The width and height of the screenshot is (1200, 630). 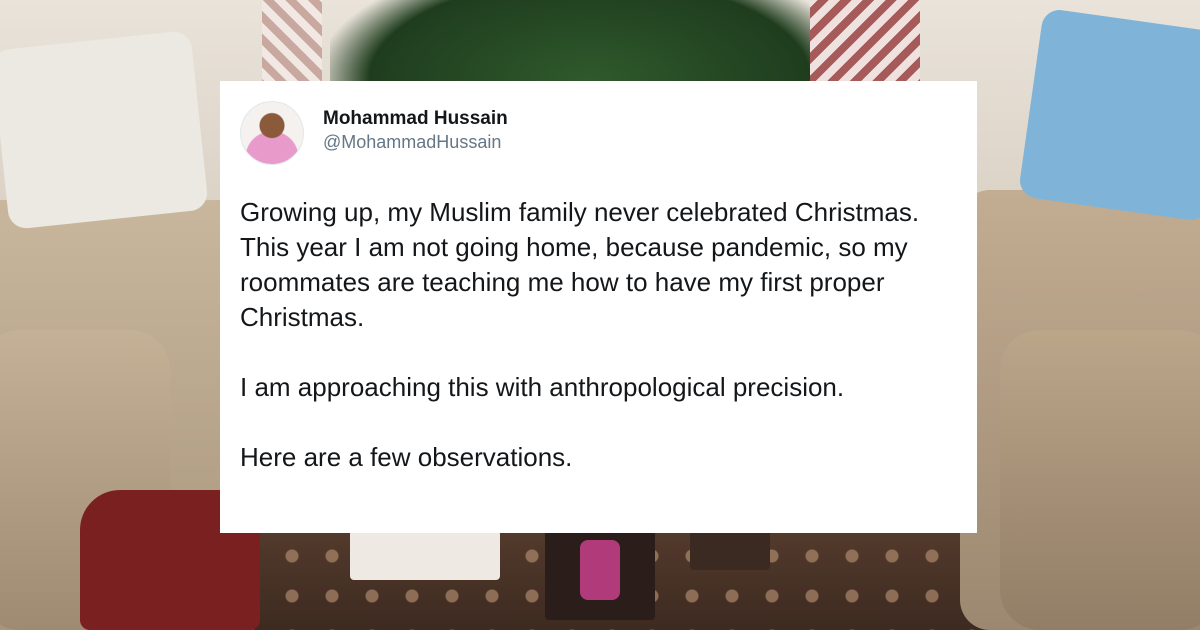 I want to click on tweet-paragraph: Here are a few observations., so click(x=406, y=457).